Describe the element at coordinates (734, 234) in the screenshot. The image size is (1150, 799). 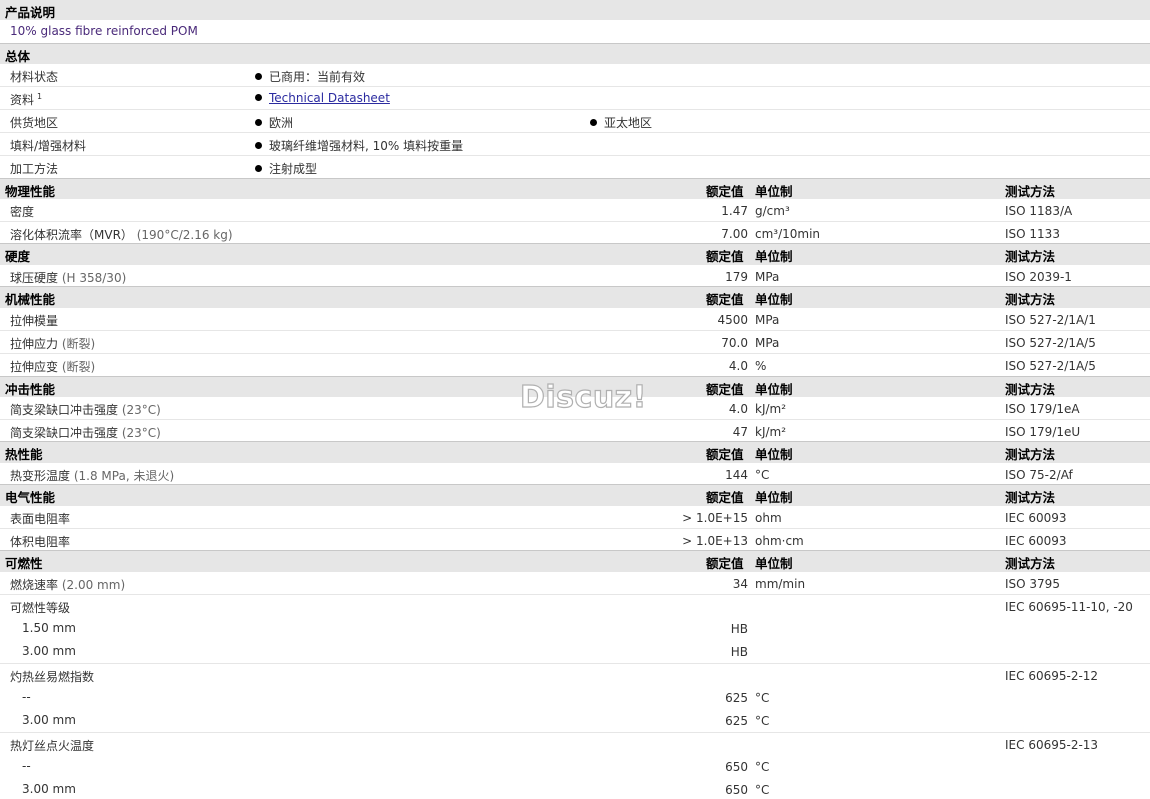
I see `property-value: 7.00` at that location.